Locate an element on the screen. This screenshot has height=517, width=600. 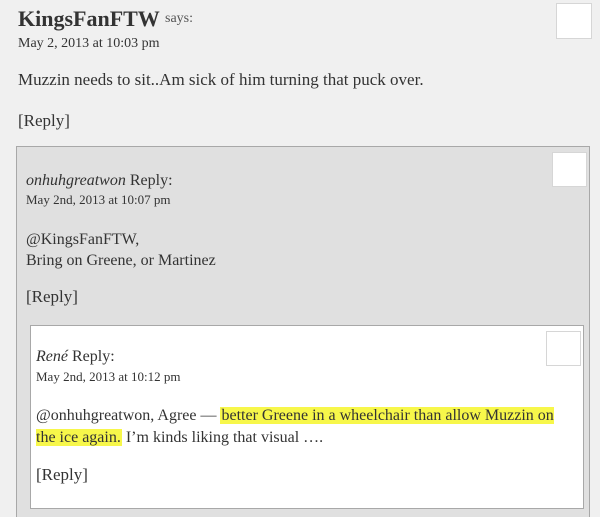
says-label: says: is located at coordinates (179, 18).